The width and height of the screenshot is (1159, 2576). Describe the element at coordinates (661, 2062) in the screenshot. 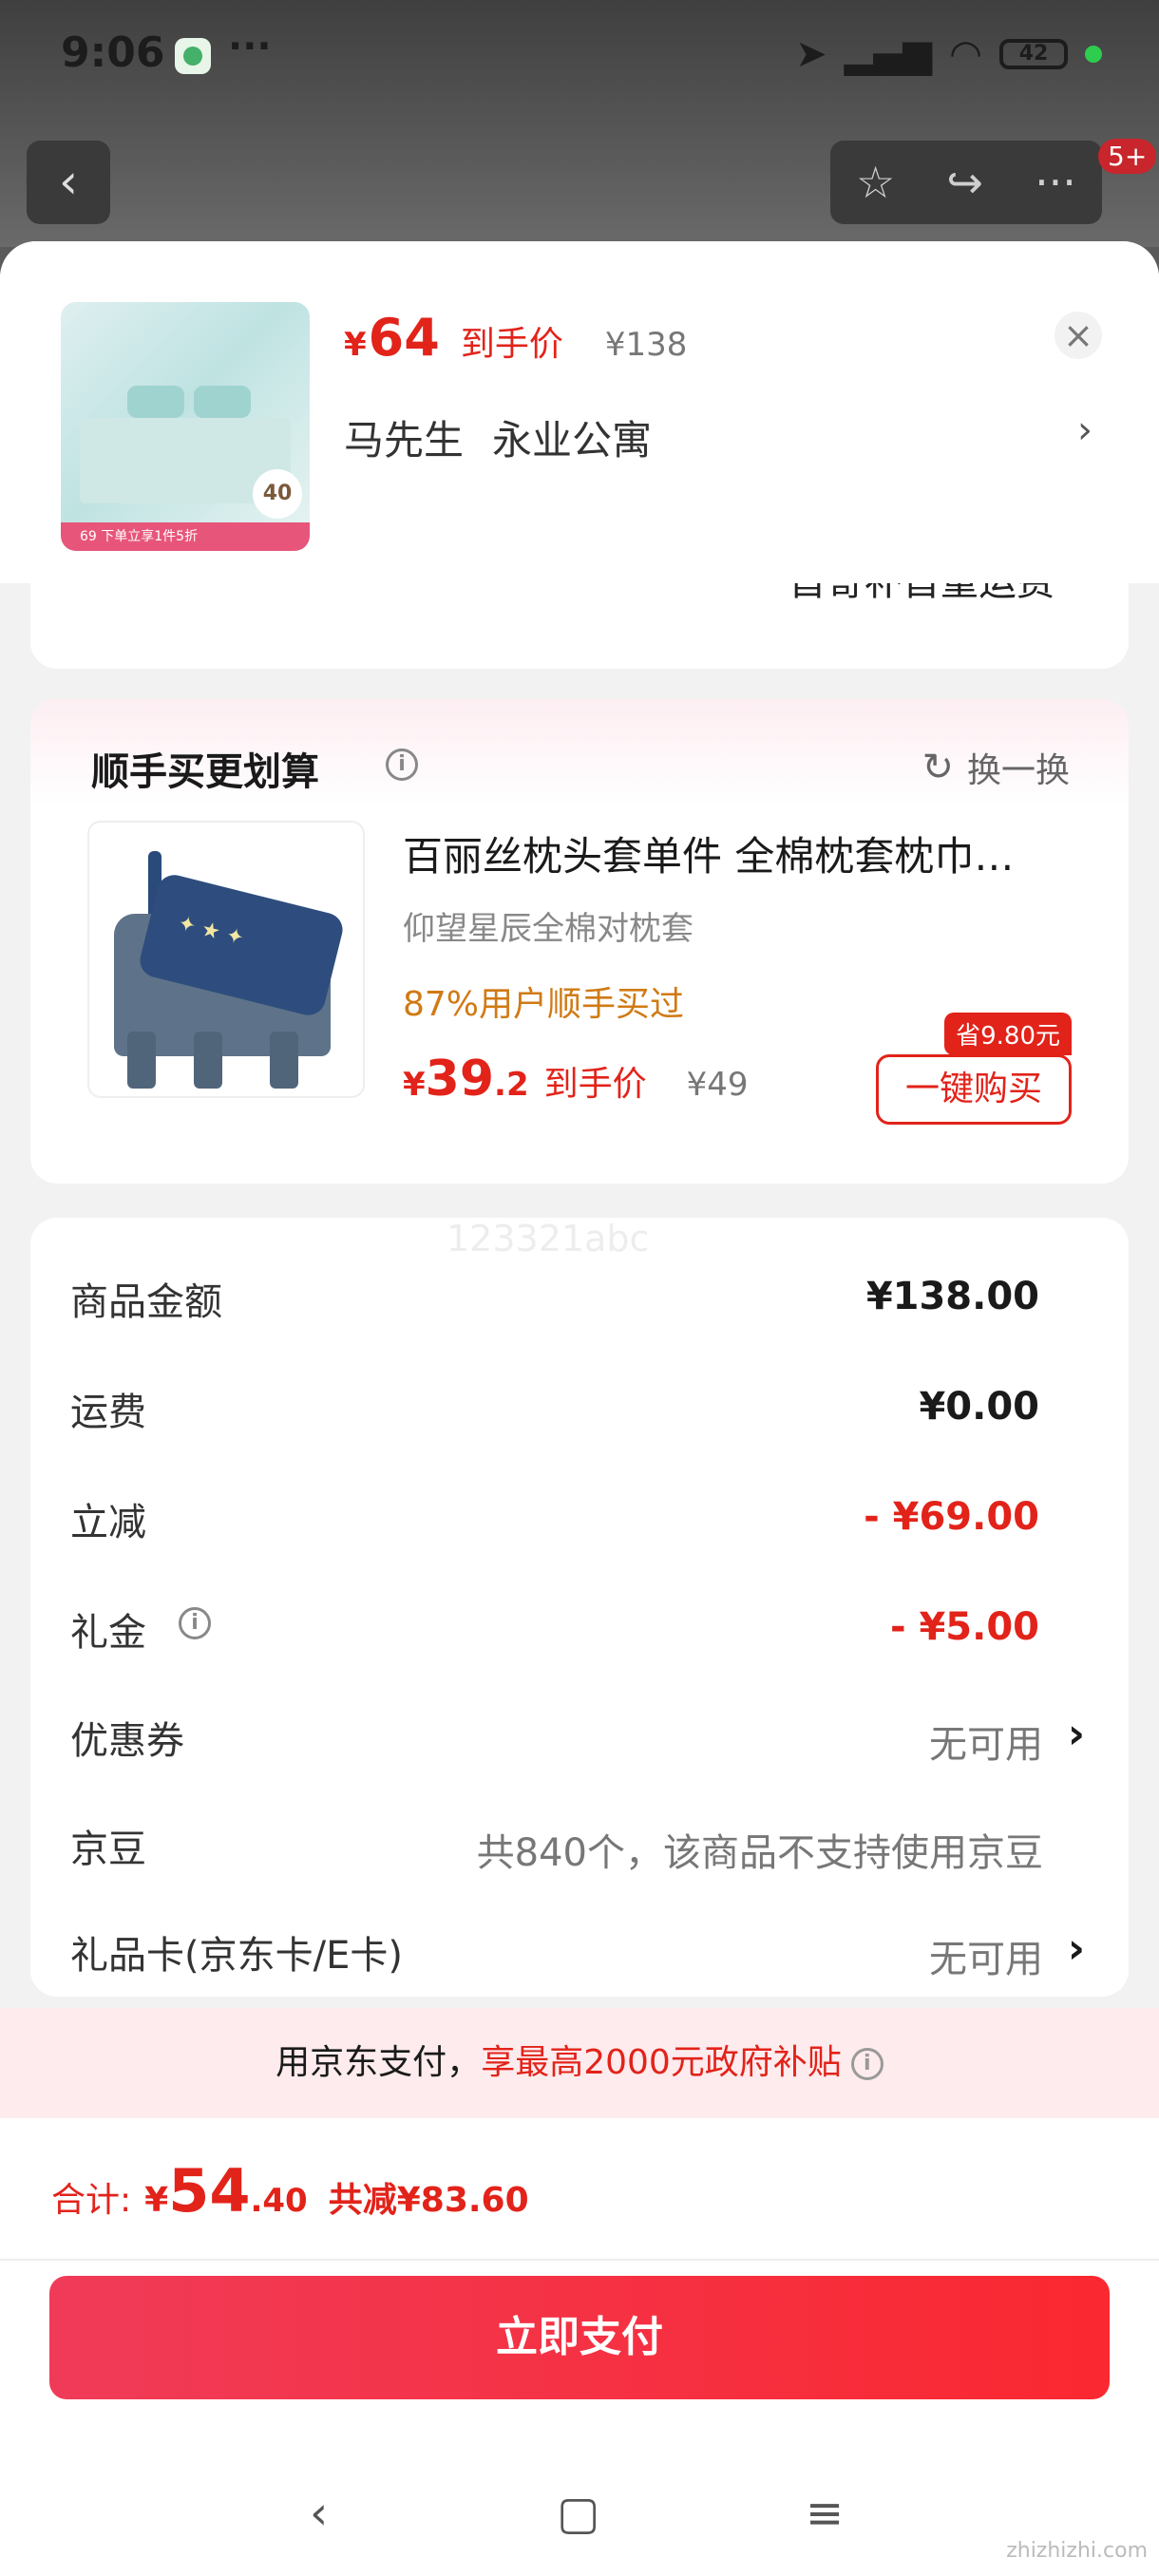

I see `subsidy-highlight: 享最高2000元政府补贴` at that location.